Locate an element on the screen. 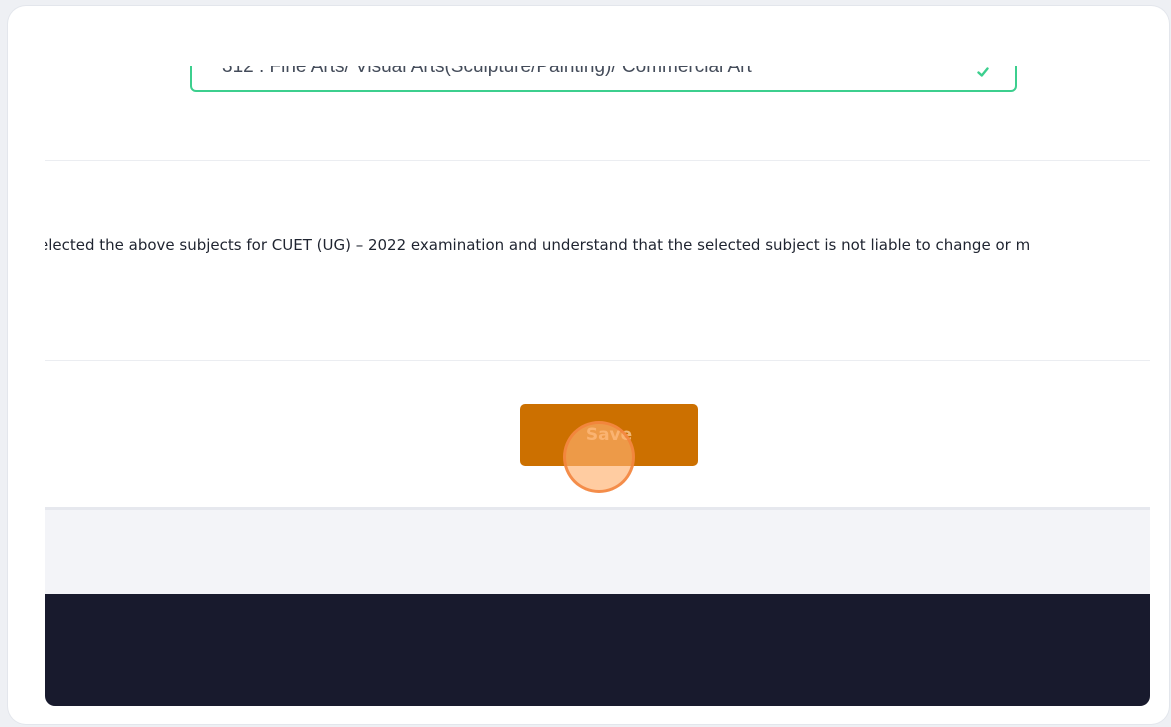 The height and width of the screenshot is (727, 1171). page-background-band is located at coordinates (597, 552).